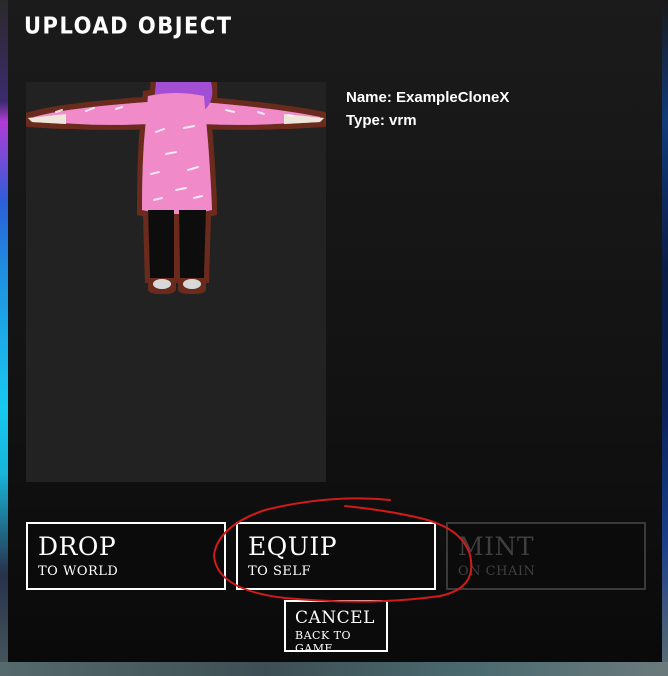  I want to click on equip-button-sublabel: TO SELF, so click(280, 571).